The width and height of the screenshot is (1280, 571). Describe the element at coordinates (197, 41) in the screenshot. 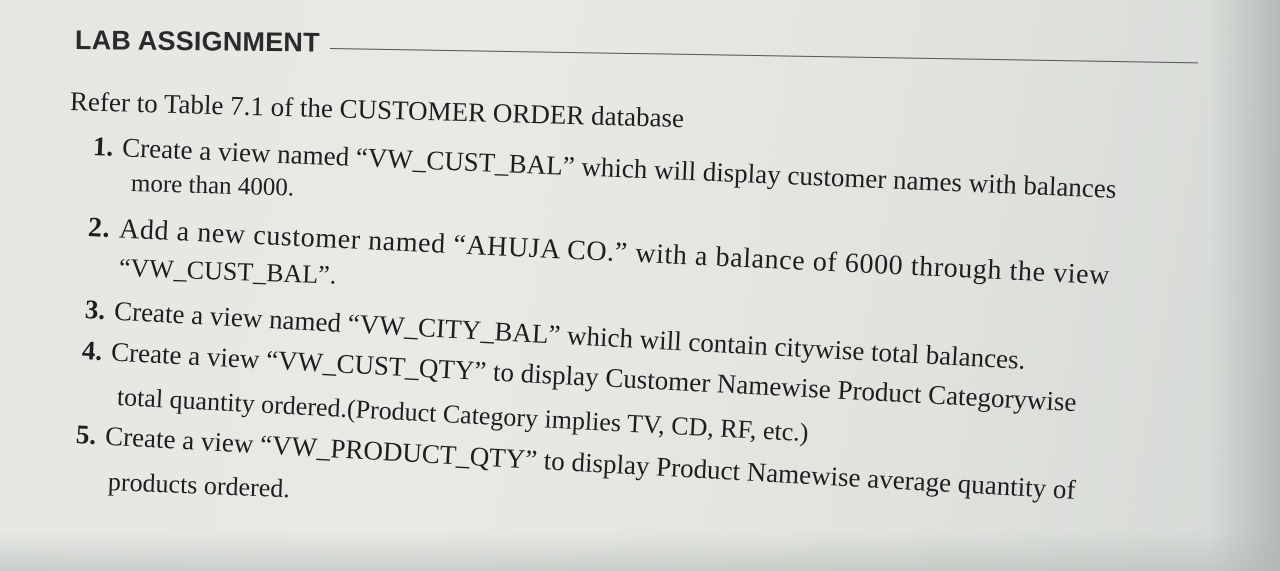

I see `section-heading: LAB ASSIGNMENT` at that location.